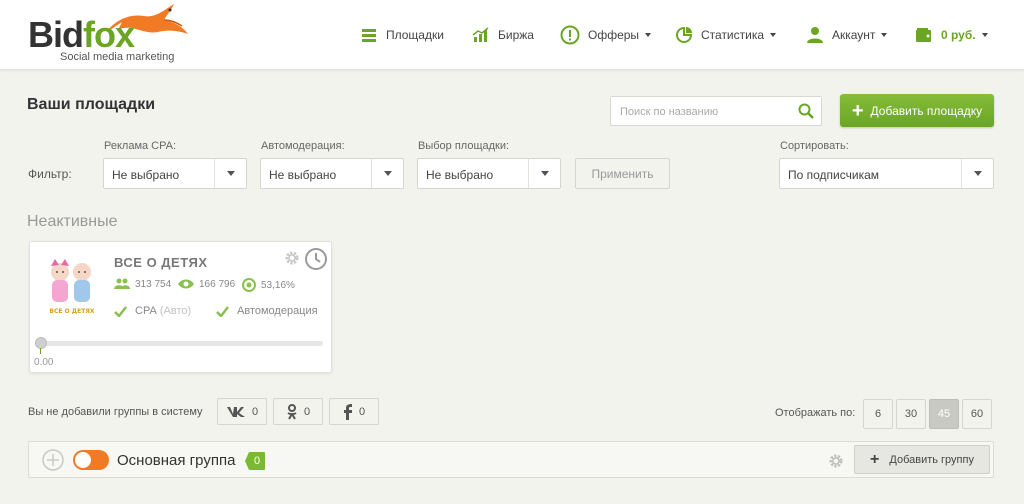 The width and height of the screenshot is (1024, 504). I want to click on subscribers-stat: 313 754, so click(142, 284).